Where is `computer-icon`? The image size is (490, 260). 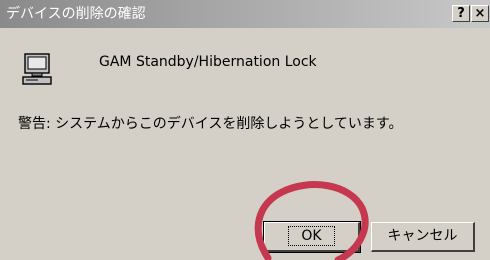
computer-icon is located at coordinates (37, 69).